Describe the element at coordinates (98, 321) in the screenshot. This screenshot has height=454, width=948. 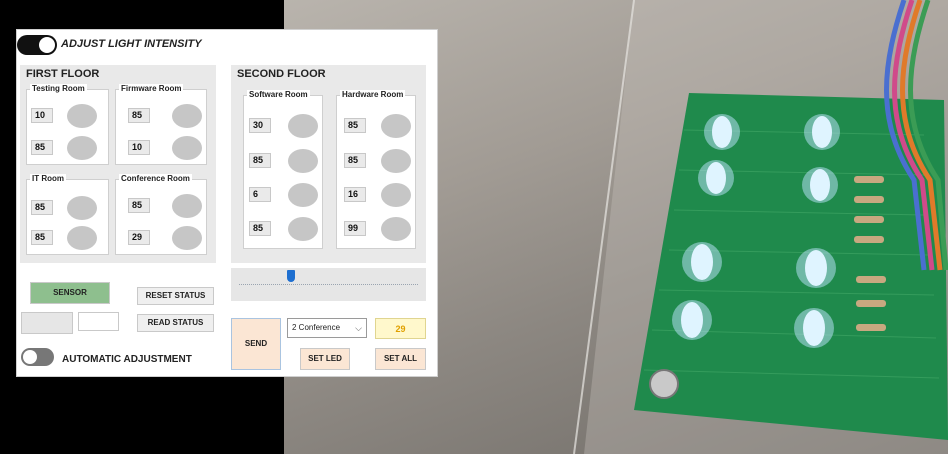
I see `status-input` at that location.